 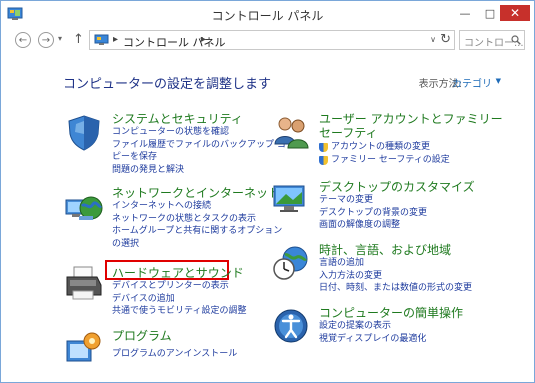 I want to click on category-links: アカウントの種類の変更 ファミリー セーフティの設定, so click(x=384, y=153).